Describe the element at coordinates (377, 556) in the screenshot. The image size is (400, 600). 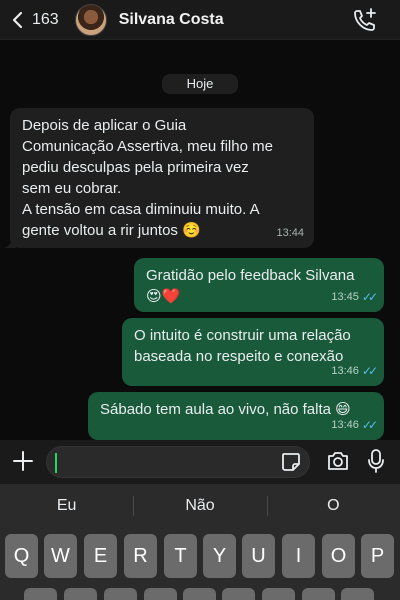
I see `key: P` at that location.